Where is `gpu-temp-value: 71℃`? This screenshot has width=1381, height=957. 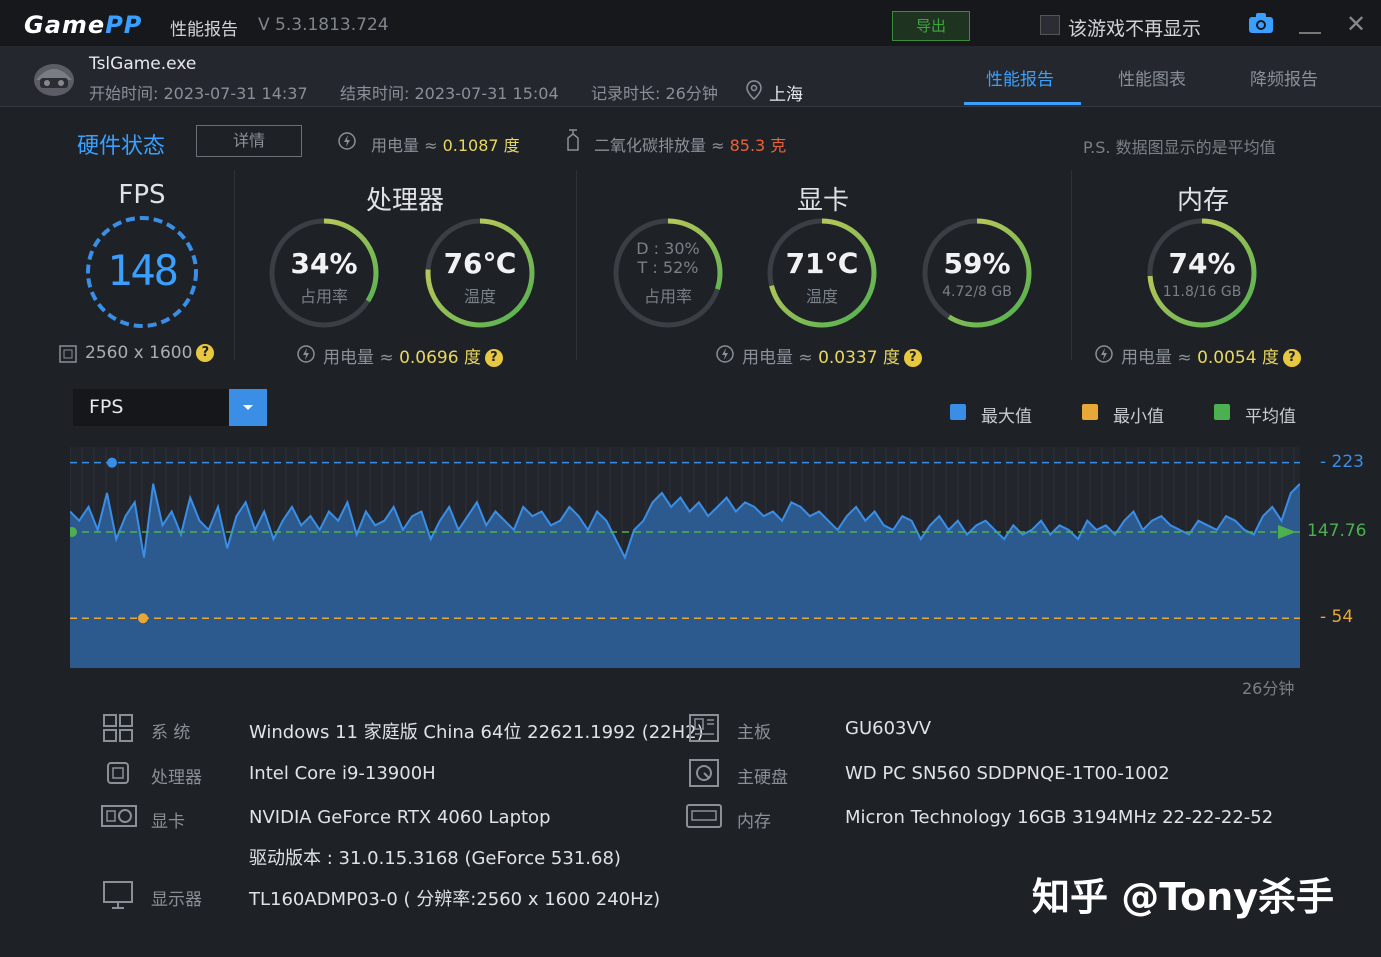 gpu-temp-value: 71℃ is located at coordinates (822, 263).